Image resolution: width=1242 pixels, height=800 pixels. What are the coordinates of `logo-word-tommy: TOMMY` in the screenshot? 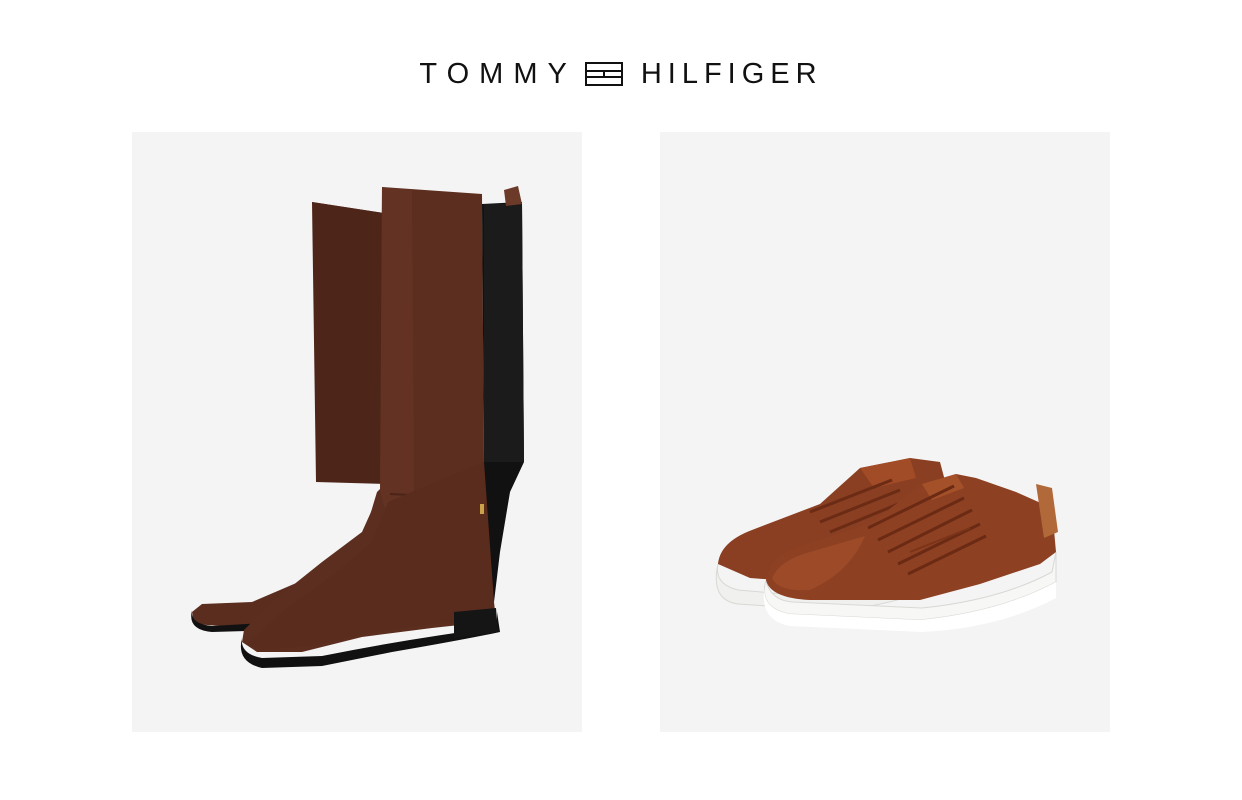 It's located at (498, 73).